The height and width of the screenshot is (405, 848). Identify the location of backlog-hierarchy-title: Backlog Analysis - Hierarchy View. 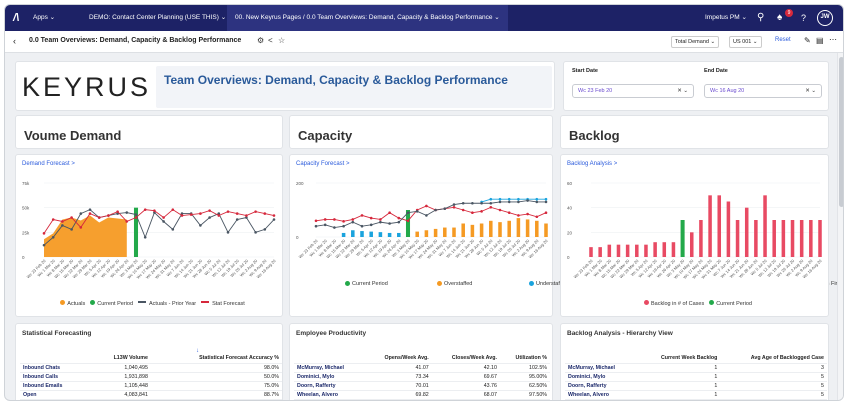
(620, 333).